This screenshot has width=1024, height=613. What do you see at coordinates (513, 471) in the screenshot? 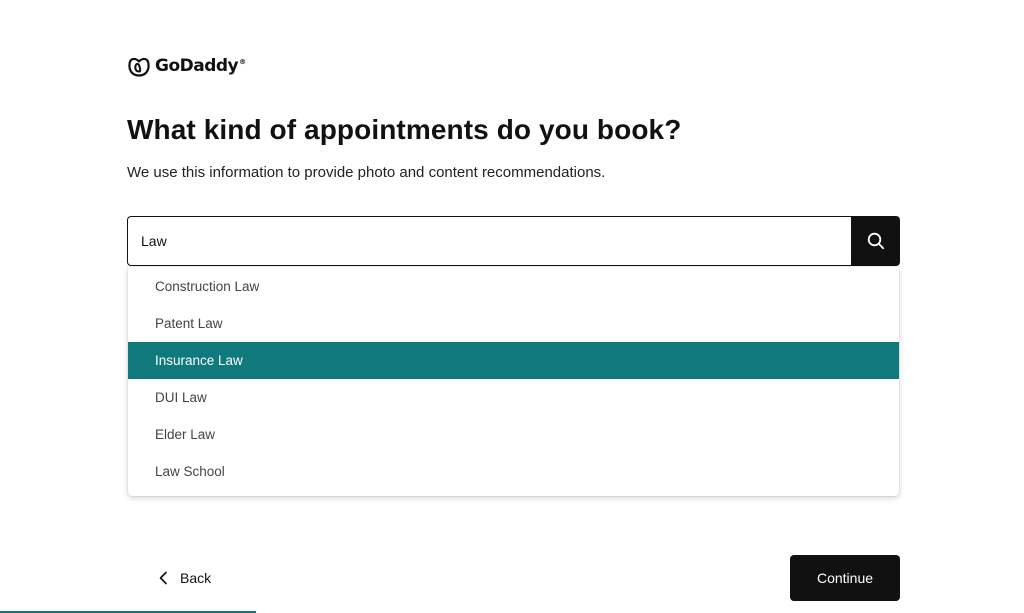
I see `suggestion-item: Law School` at bounding box center [513, 471].